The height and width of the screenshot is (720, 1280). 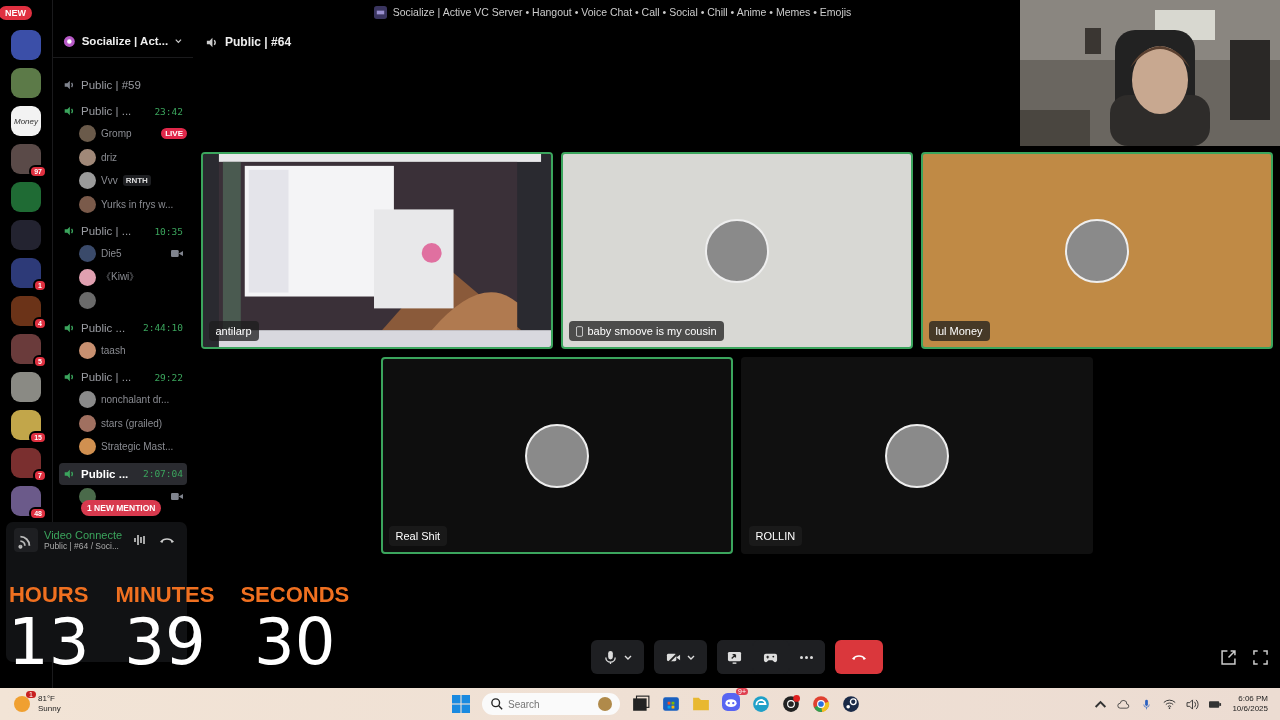 I want to click on channel-timer: 29:22, so click(x=168, y=377).